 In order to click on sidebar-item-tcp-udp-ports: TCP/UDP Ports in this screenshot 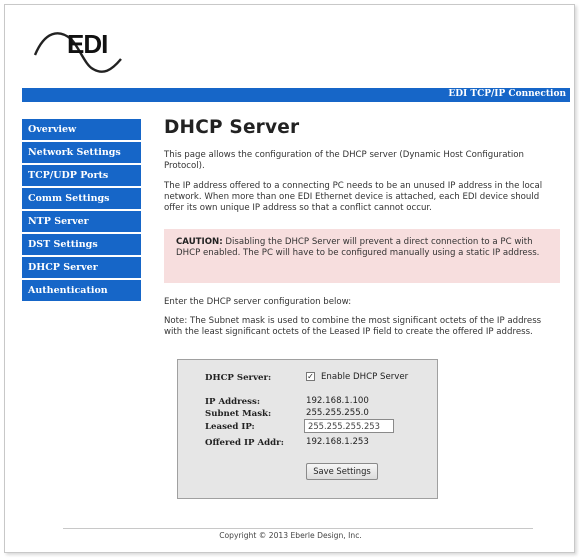, I will do `click(81, 175)`.